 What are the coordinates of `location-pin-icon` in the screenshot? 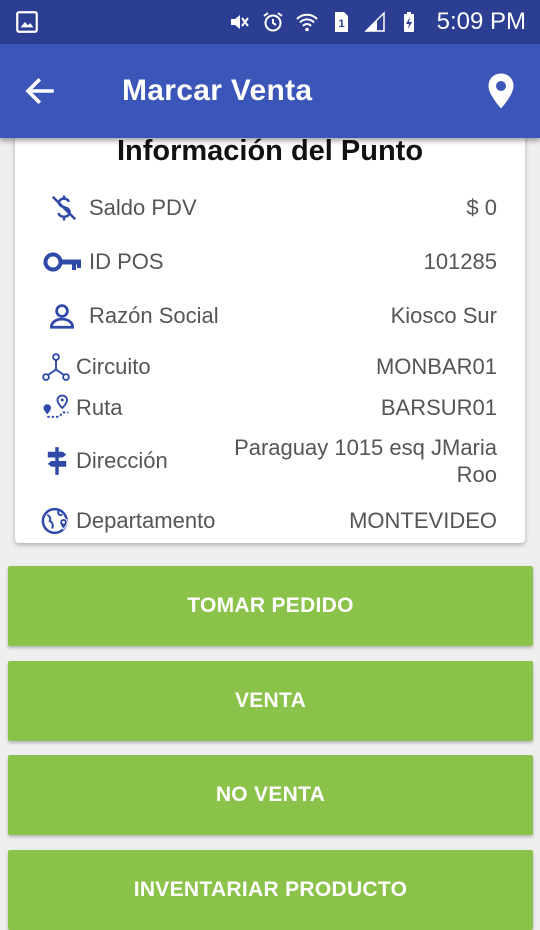 It's located at (501, 91).